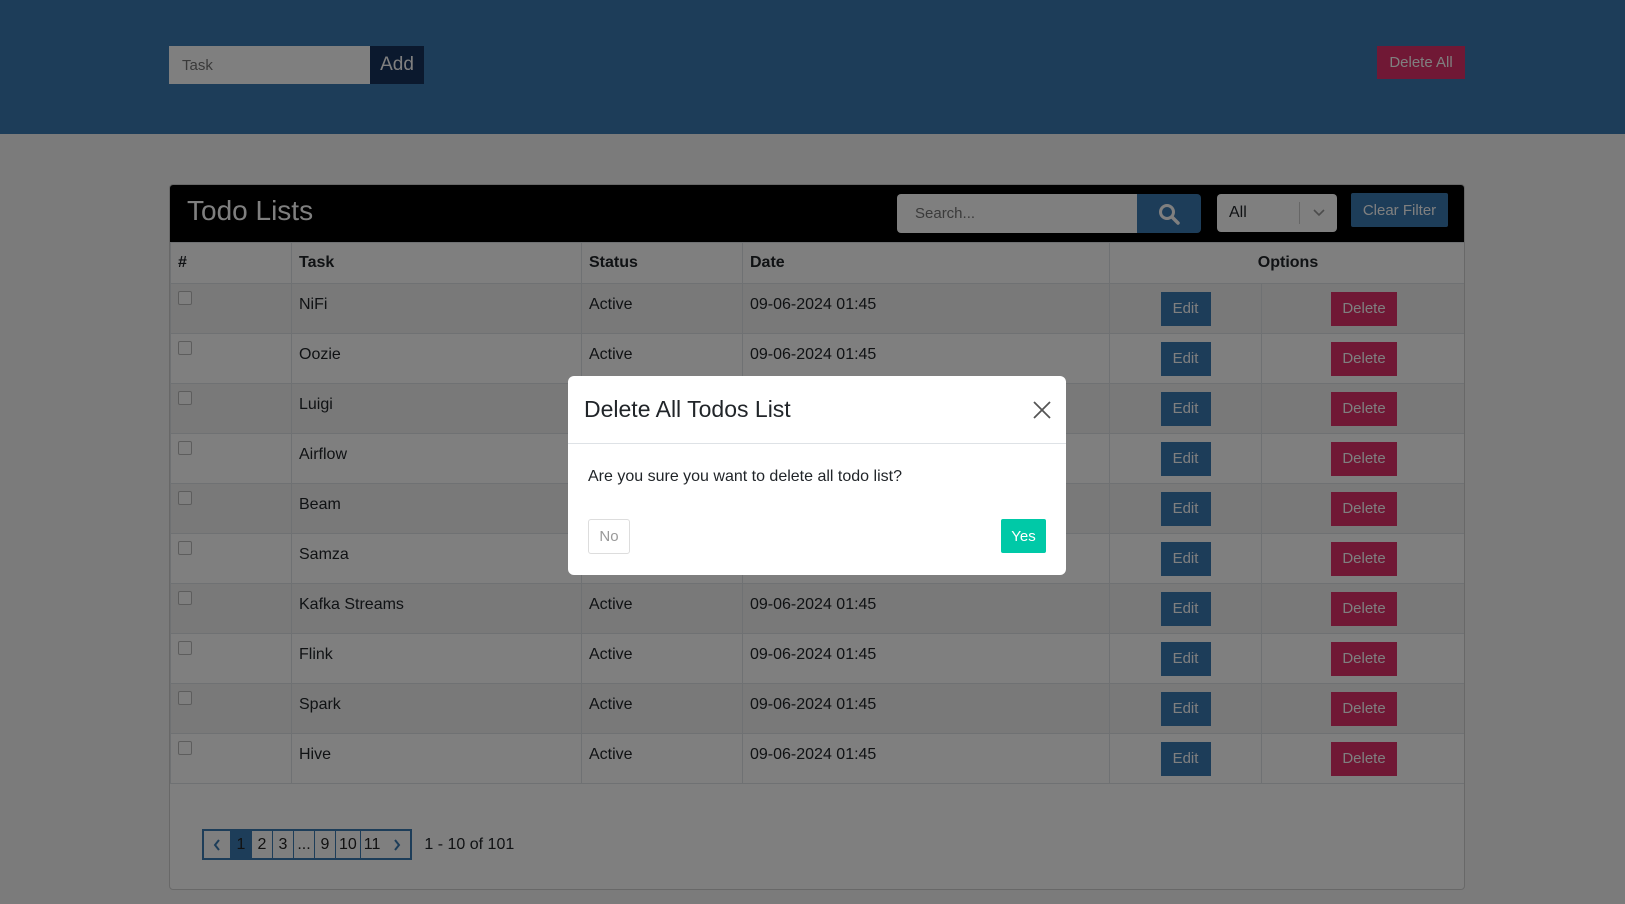 The image size is (1625, 904). Describe the element at coordinates (1042, 410) in the screenshot. I see `close-icon` at that location.